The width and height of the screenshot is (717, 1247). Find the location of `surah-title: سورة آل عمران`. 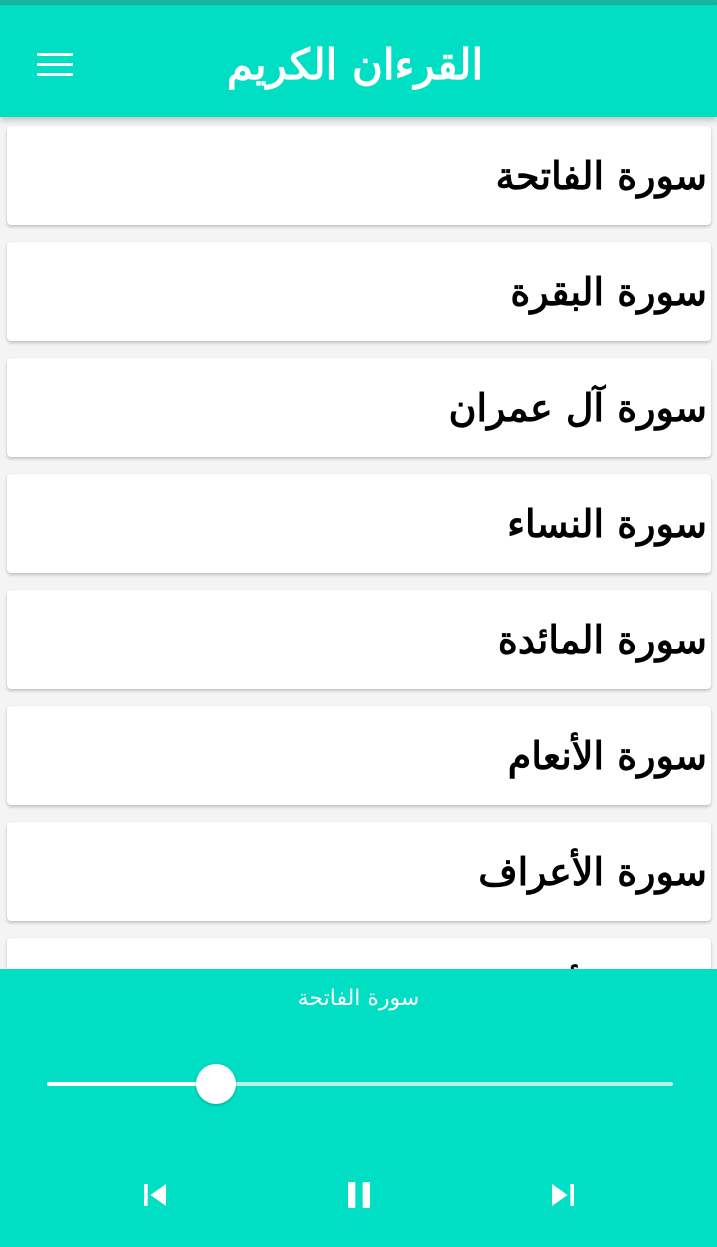

surah-title: سورة آل عمران is located at coordinates (577, 407).